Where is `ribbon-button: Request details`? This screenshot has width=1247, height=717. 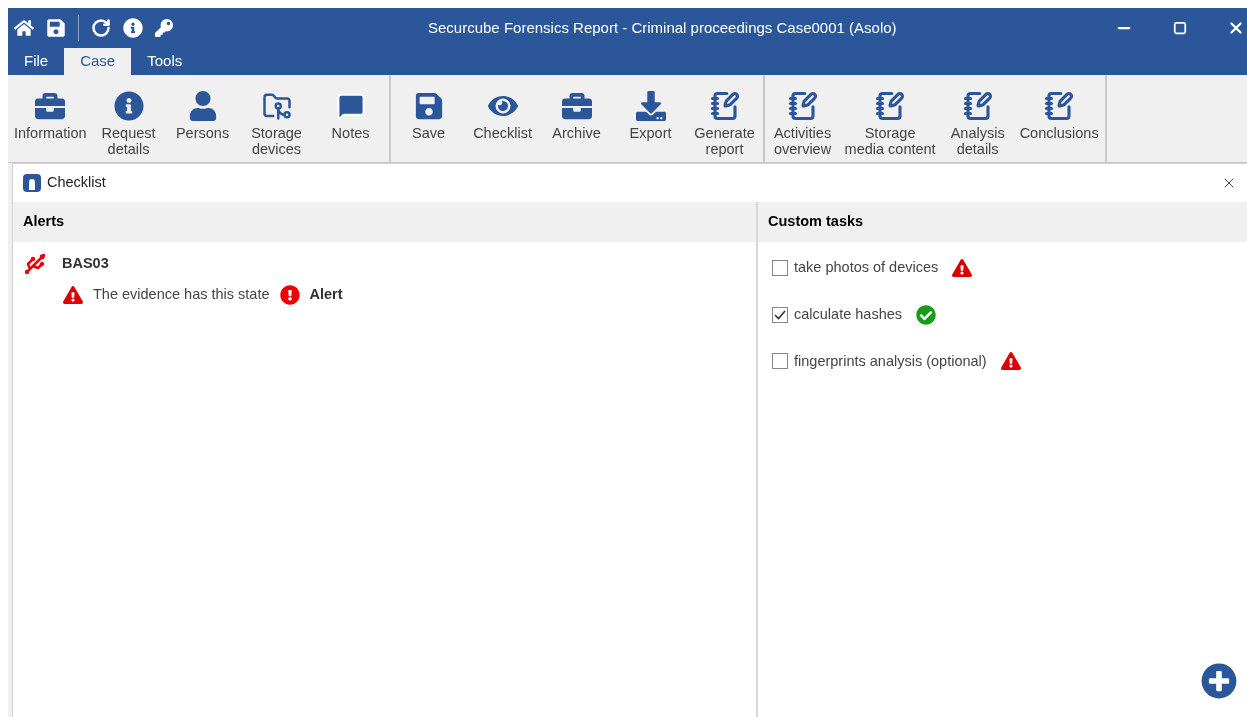 ribbon-button: Request details is located at coordinates (128, 124).